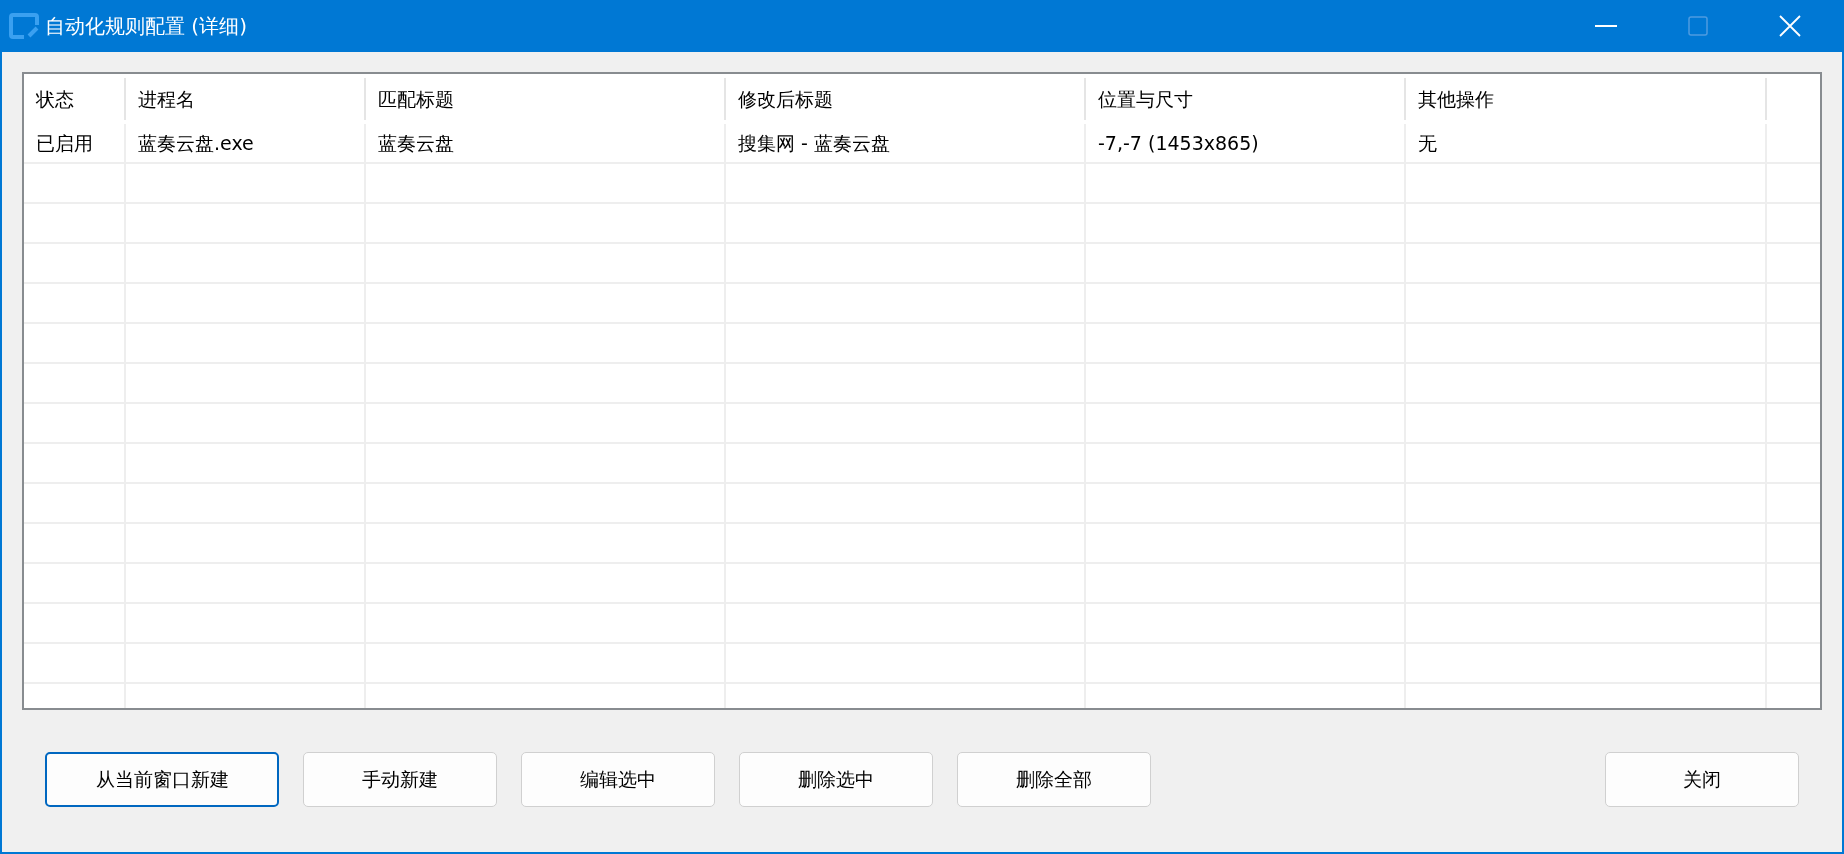  What do you see at coordinates (1456, 99) in the screenshot?
I see `column-header: 其他操作` at bounding box center [1456, 99].